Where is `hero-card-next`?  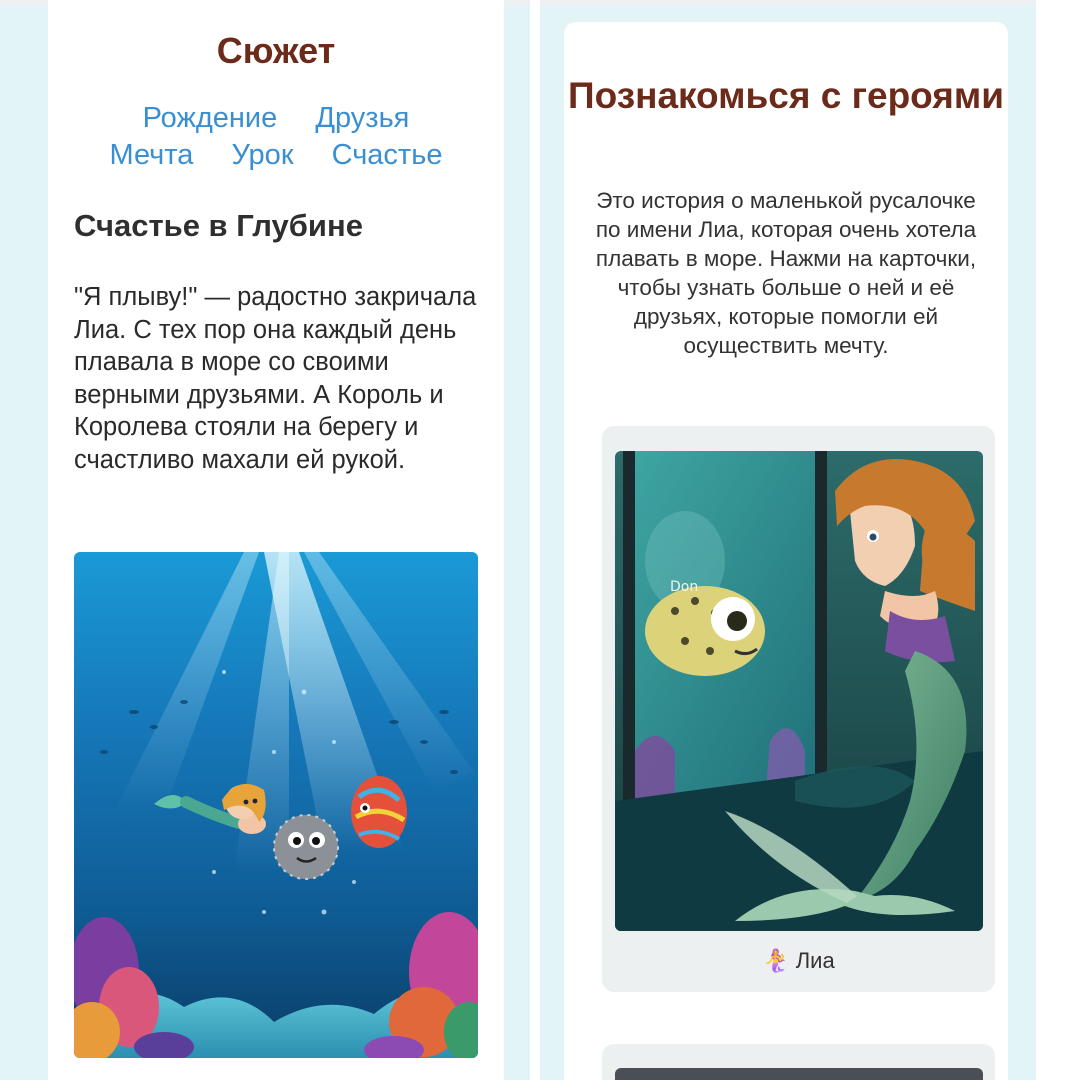
hero-card-next is located at coordinates (798, 1062).